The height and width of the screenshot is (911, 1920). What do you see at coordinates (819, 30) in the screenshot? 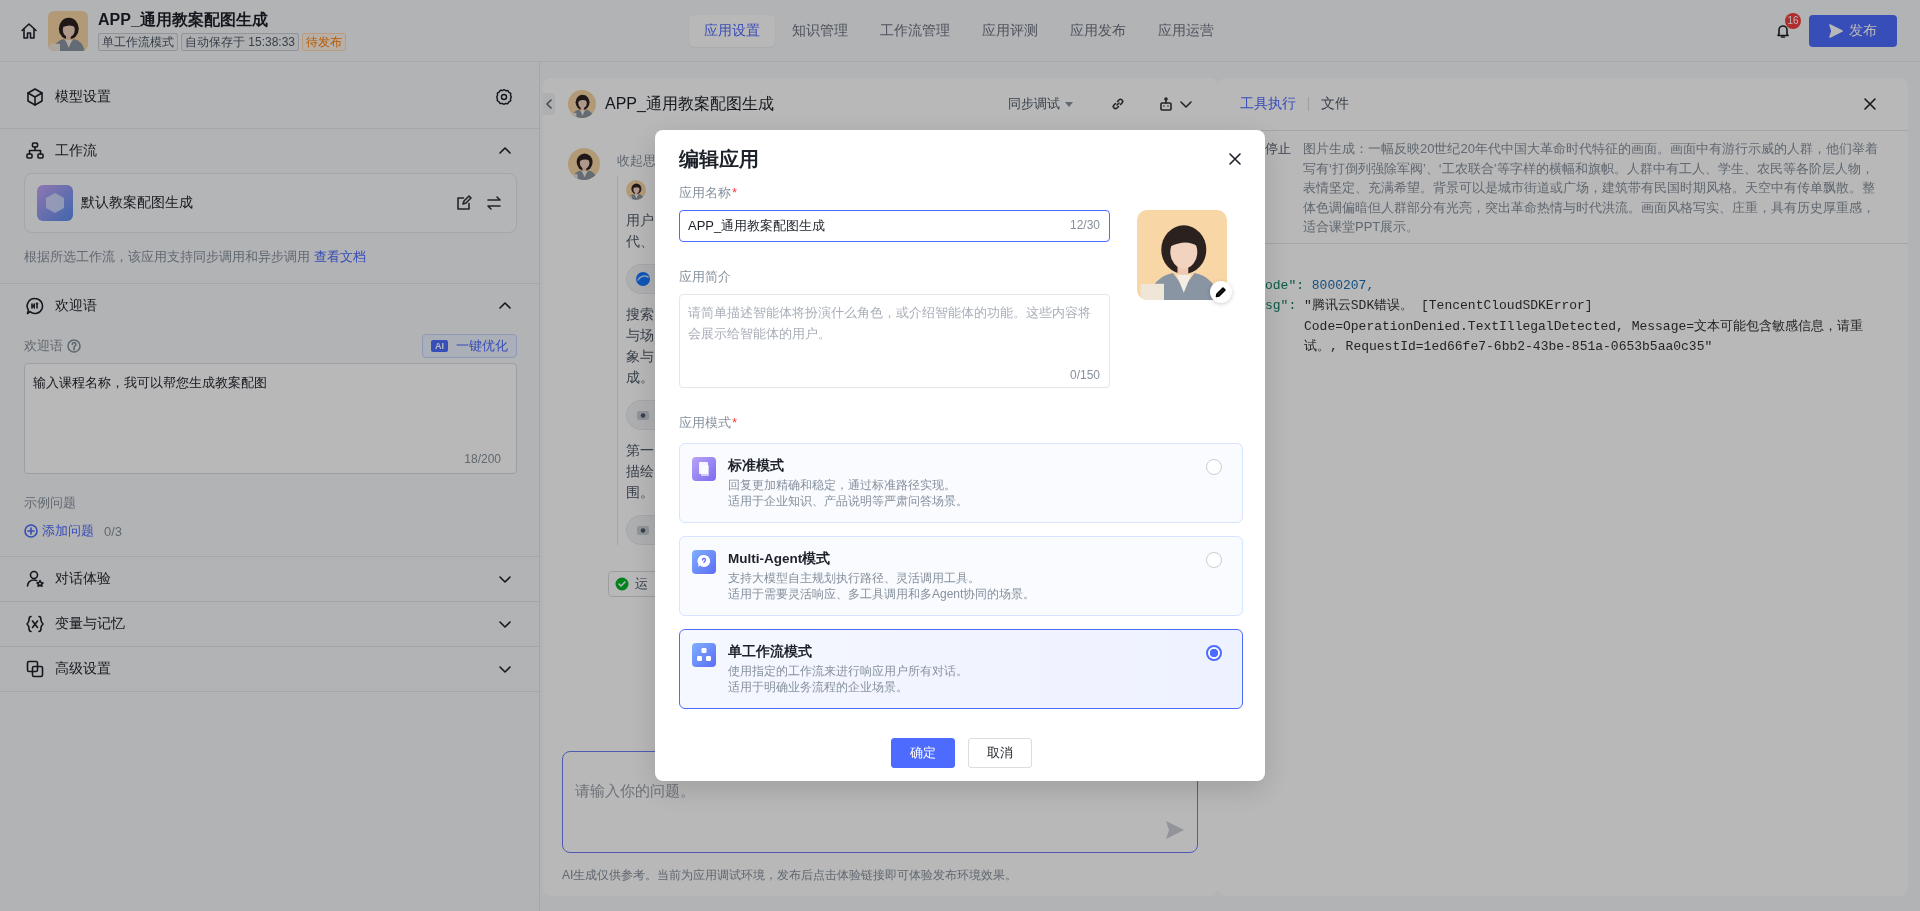
I see `nav-tab: 知识管理` at bounding box center [819, 30].